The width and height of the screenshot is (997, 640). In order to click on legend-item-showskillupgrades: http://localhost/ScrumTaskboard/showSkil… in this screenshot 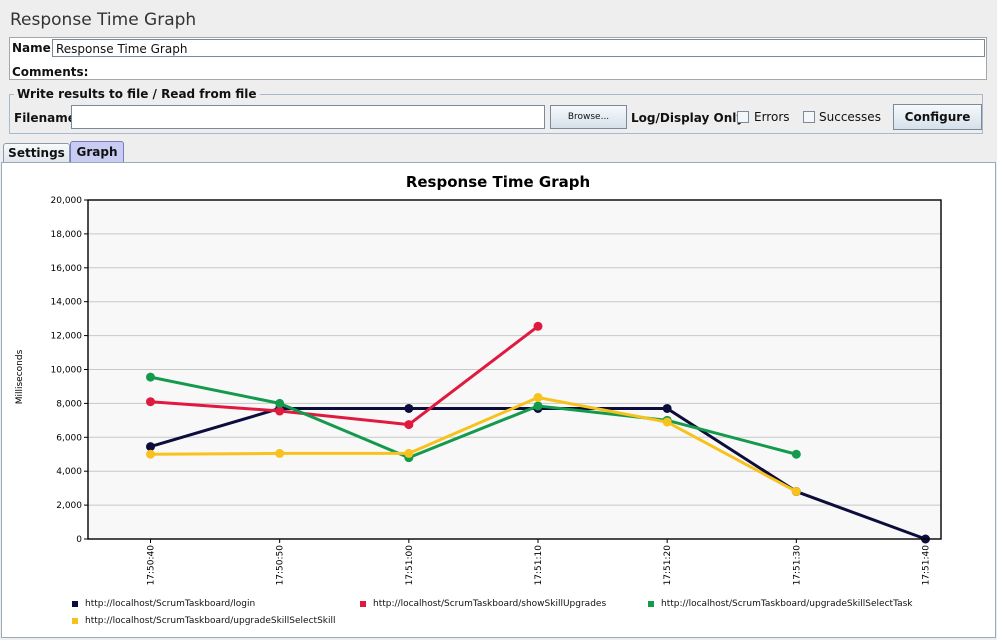, I will do `click(483, 604)`.